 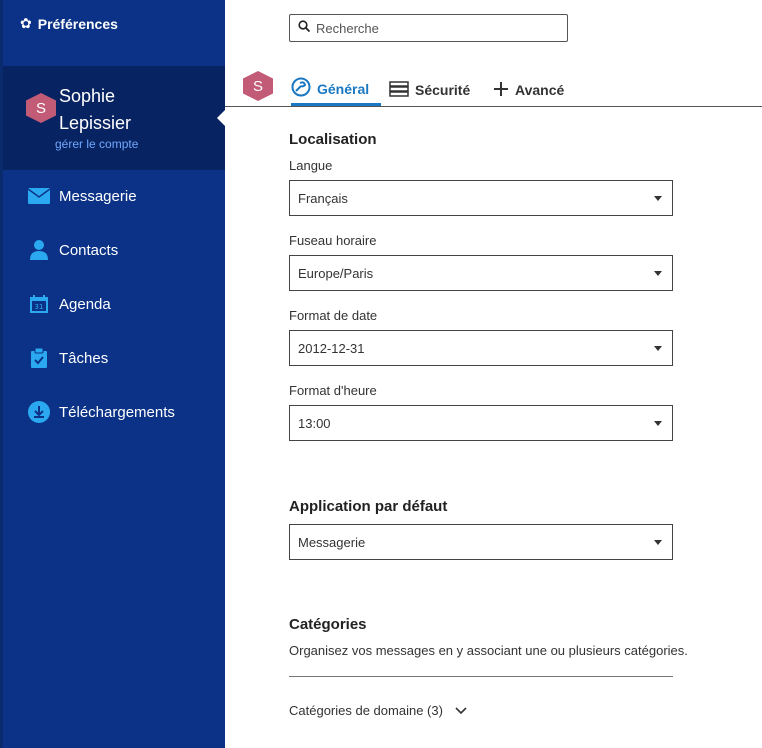 What do you see at coordinates (481, 542) in the screenshot?
I see `default-app-select: Messagerie` at bounding box center [481, 542].